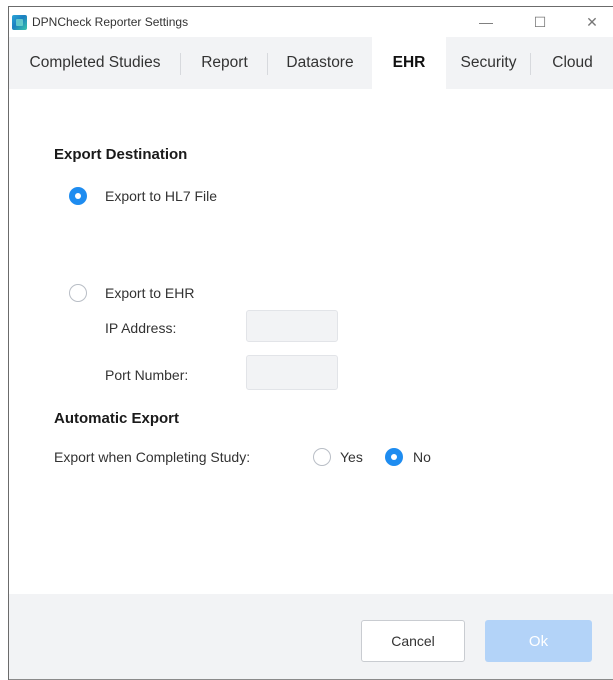 This screenshot has height=680, width=613. What do you see at coordinates (141, 328) in the screenshot?
I see `ip-address-label: IP Address:` at bounding box center [141, 328].